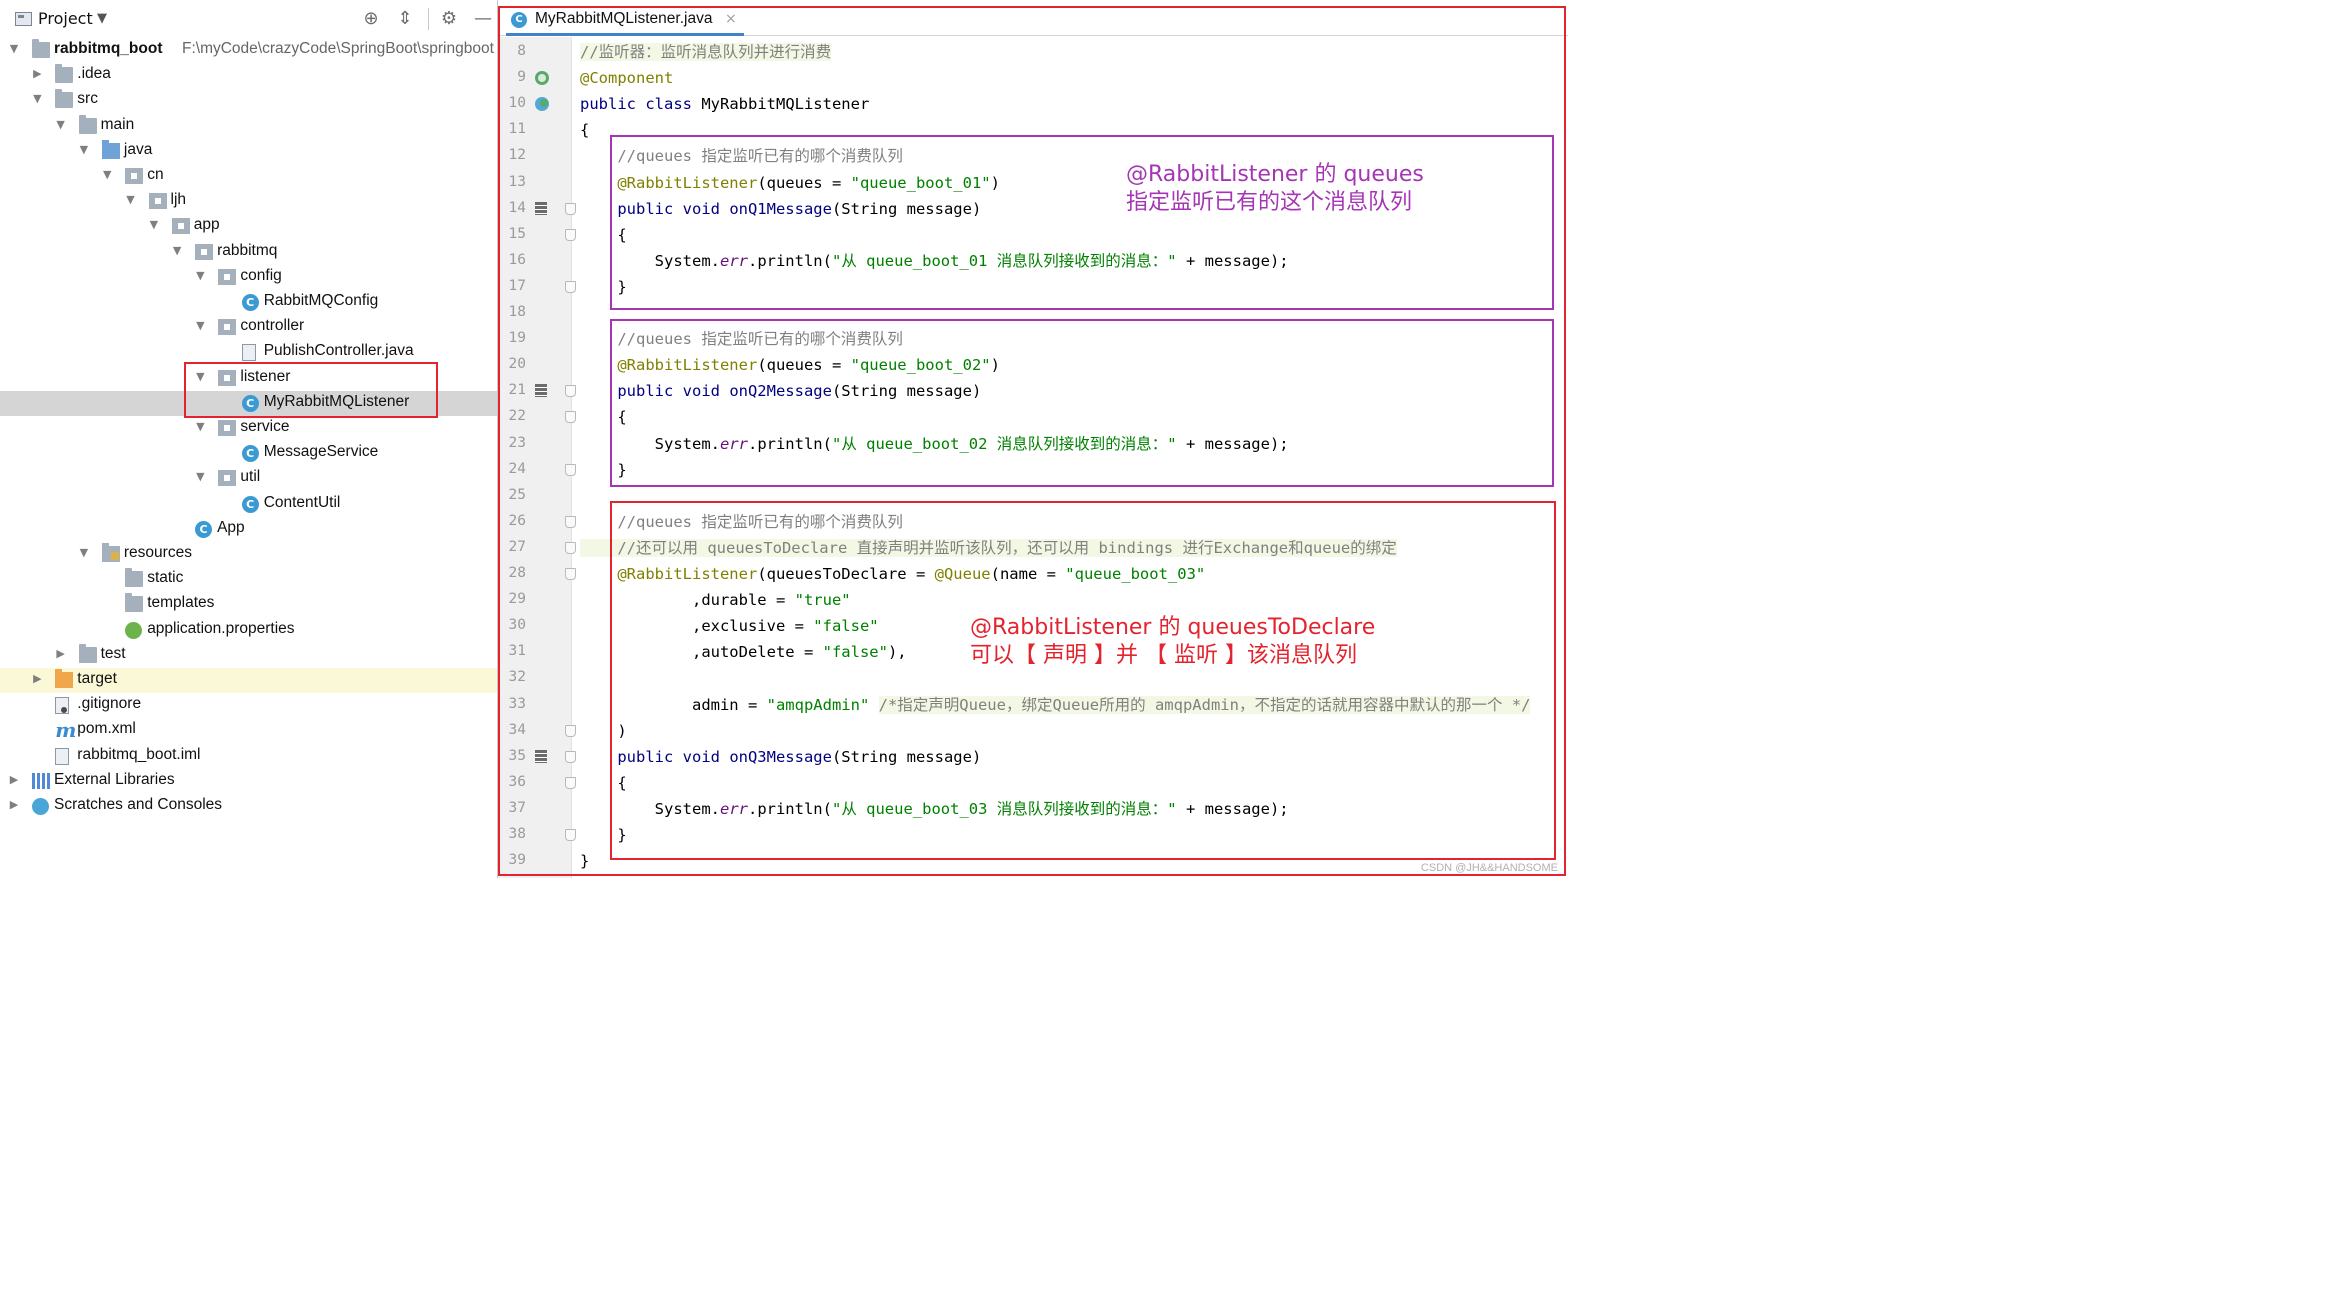  I want to click on tree-item-target: ▶ target, so click(248, 680).